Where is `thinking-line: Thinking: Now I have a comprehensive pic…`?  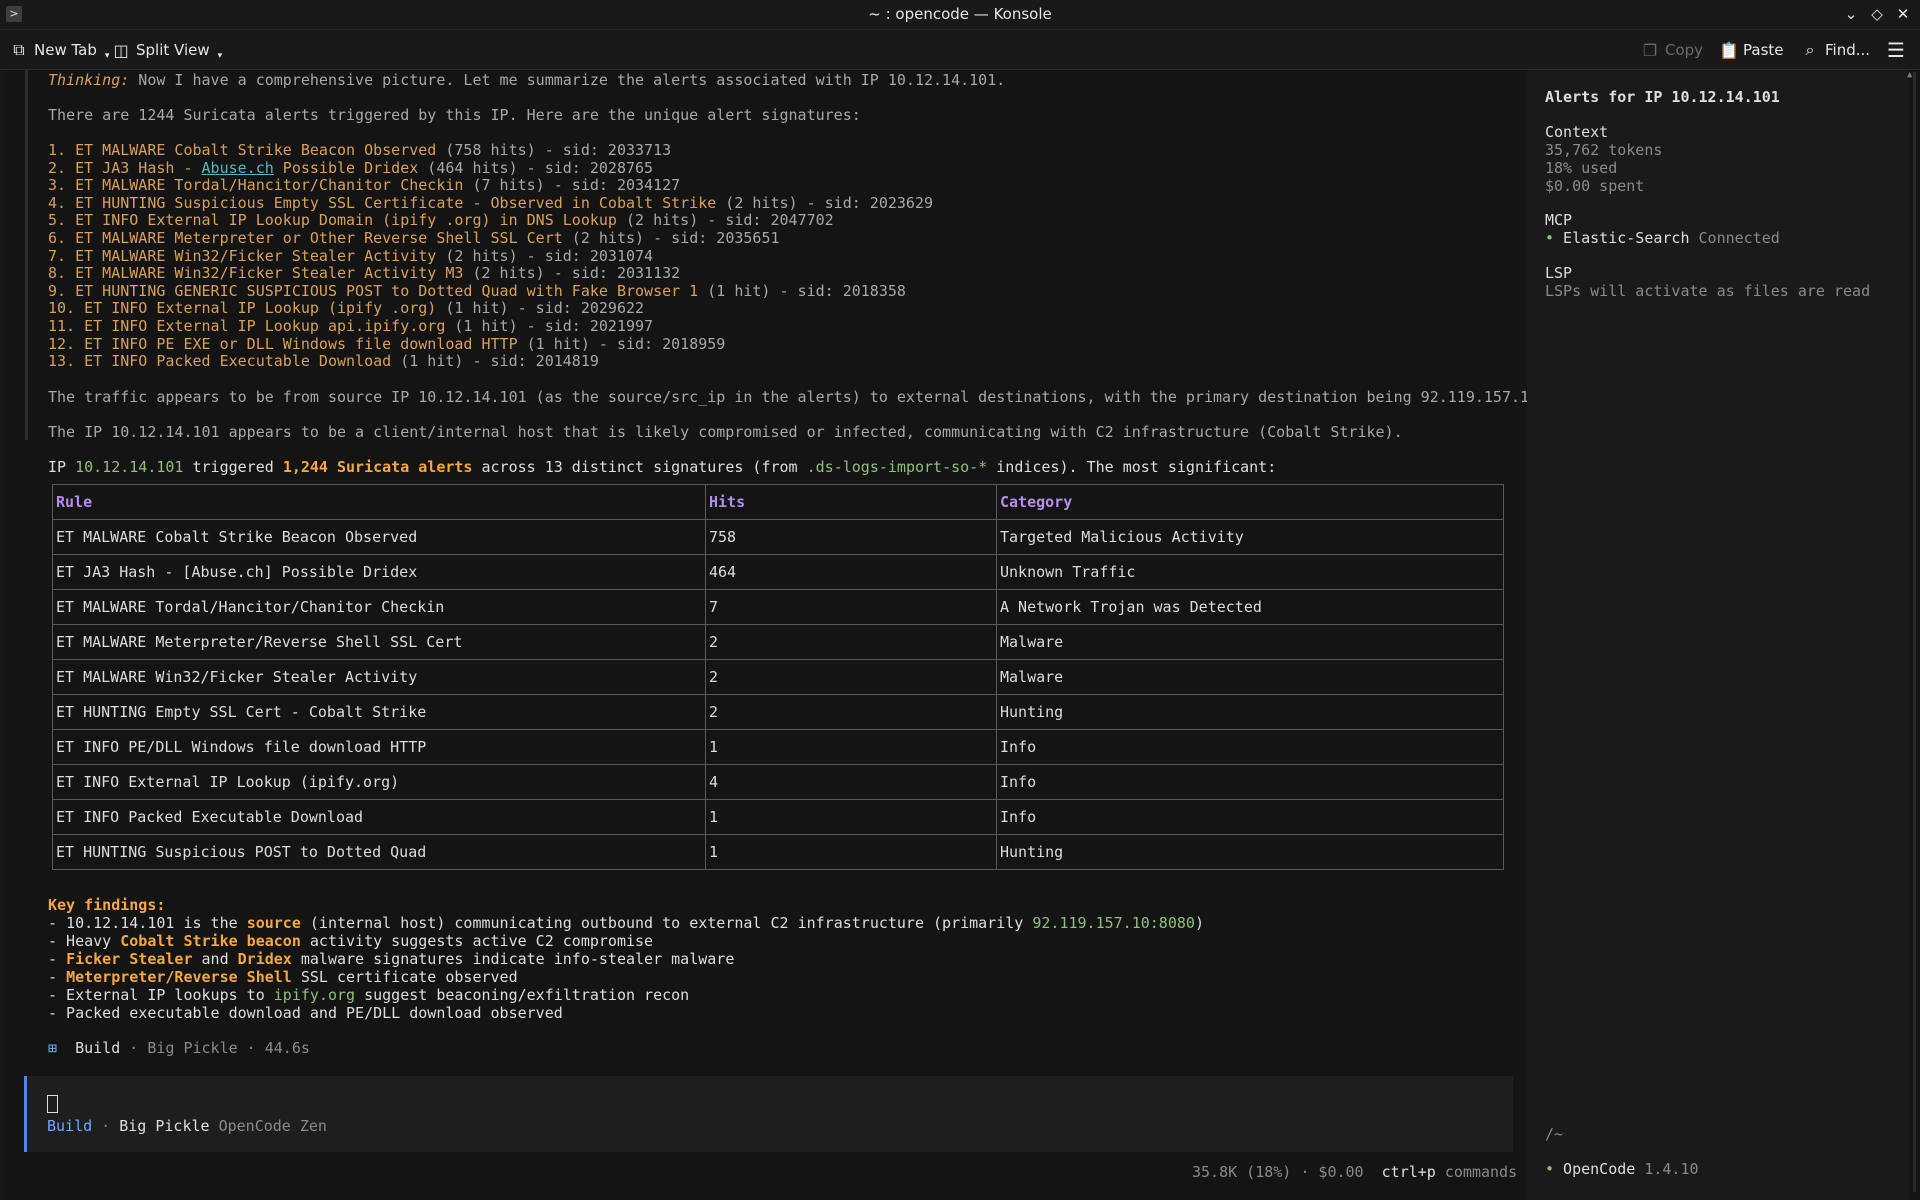 thinking-line: Thinking: Now I have a comprehensive pic… is located at coordinates (526, 80).